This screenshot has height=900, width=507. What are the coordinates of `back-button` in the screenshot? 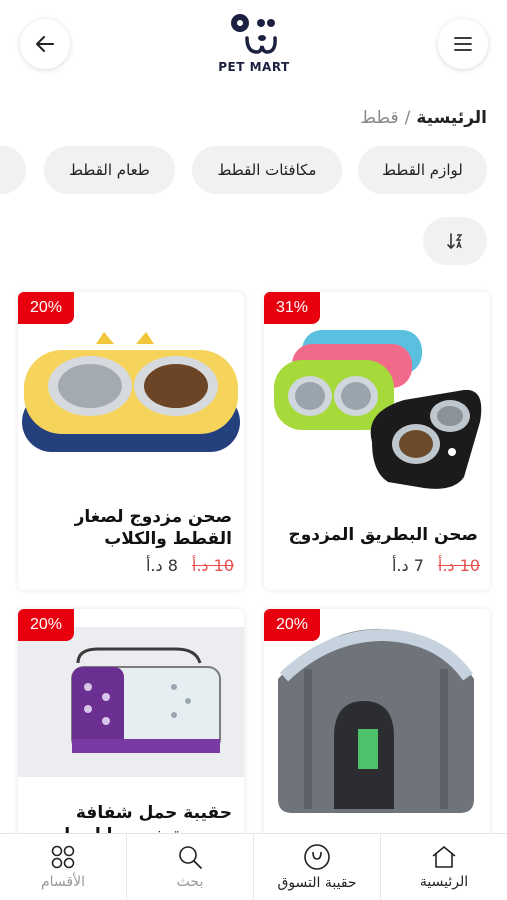 It's located at (45, 44).